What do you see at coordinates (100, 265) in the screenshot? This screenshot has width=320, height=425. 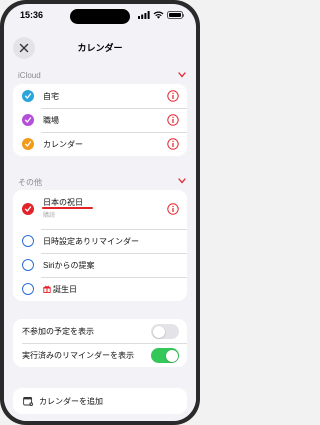 I see `calendar-row-siri: Siriからの提案` at bounding box center [100, 265].